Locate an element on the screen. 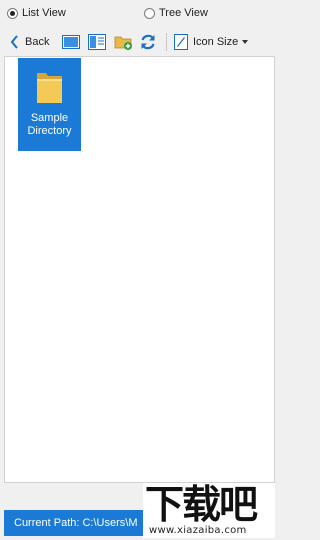 Image resolution: width=320 pixels, height=540 pixels. folder-name: Sample Directory is located at coordinates (49, 124).